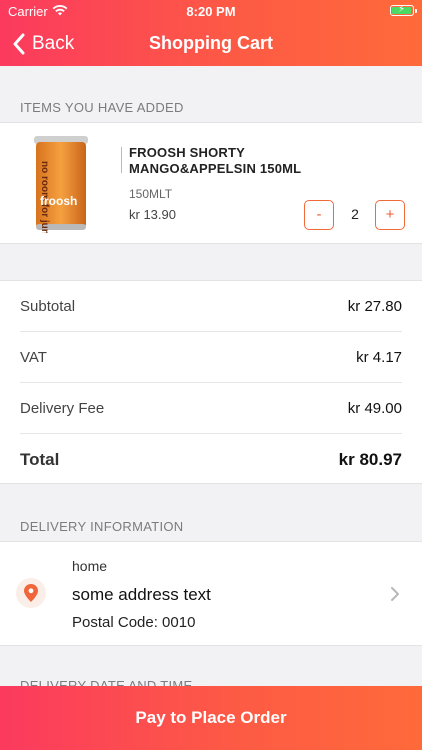 The height and width of the screenshot is (750, 422). What do you see at coordinates (211, 43) in the screenshot?
I see `page-title: Shopping Cart` at bounding box center [211, 43].